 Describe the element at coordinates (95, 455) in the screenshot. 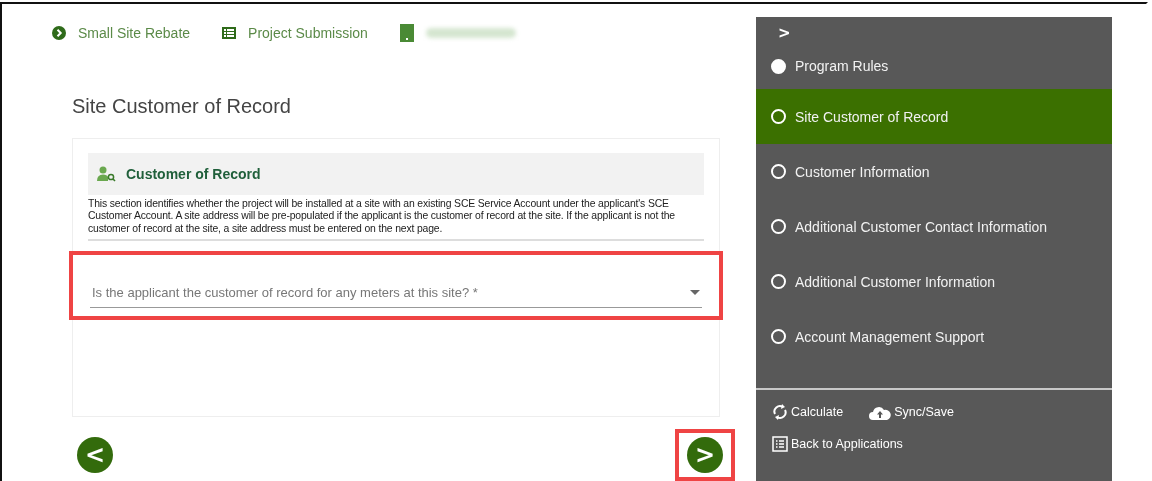

I see `previous-button: <` at that location.